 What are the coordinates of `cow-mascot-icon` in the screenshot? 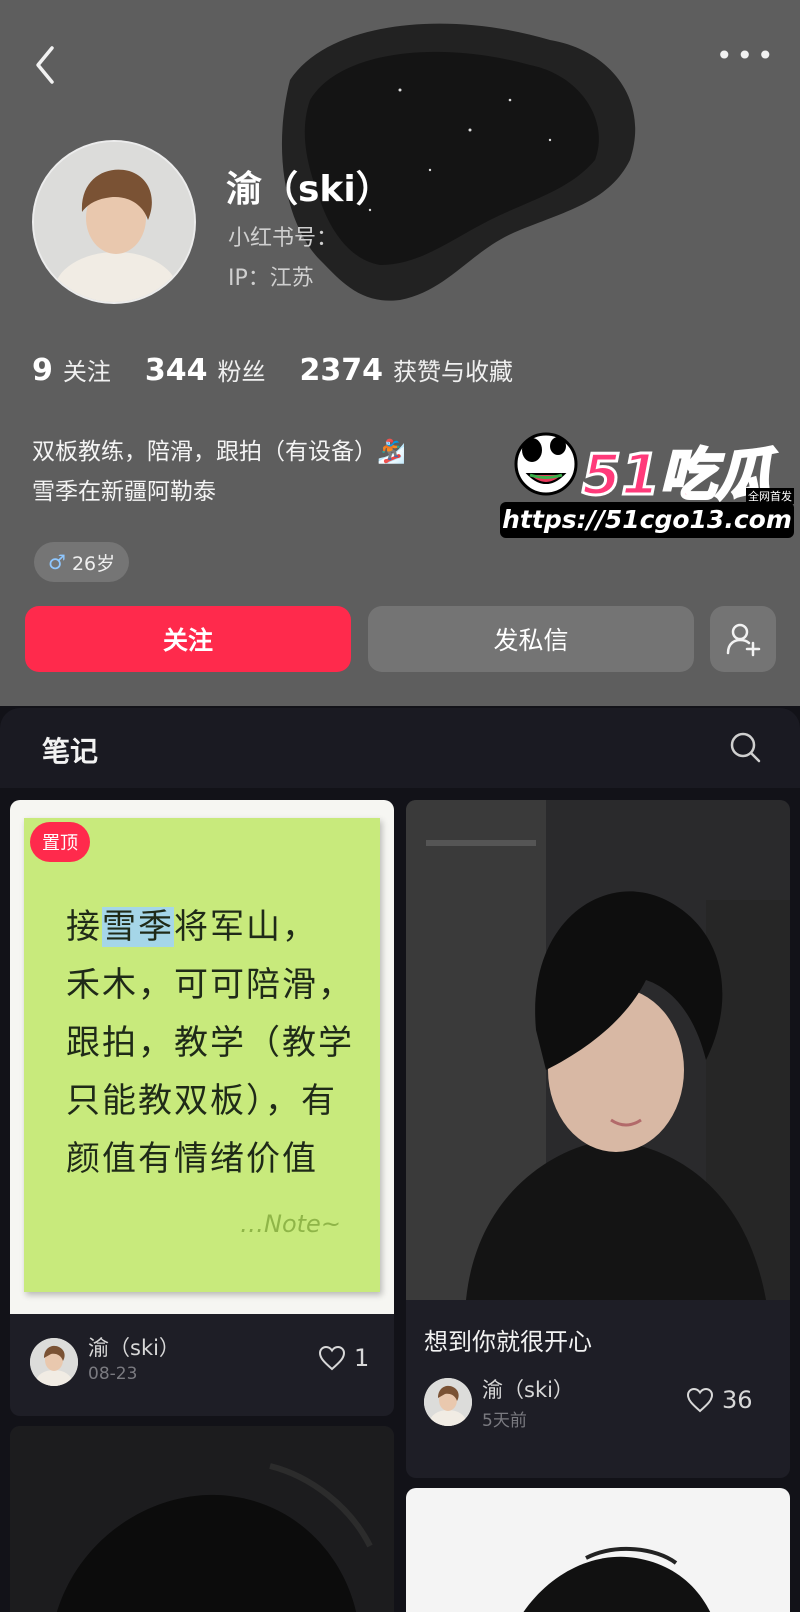 It's located at (546, 464).